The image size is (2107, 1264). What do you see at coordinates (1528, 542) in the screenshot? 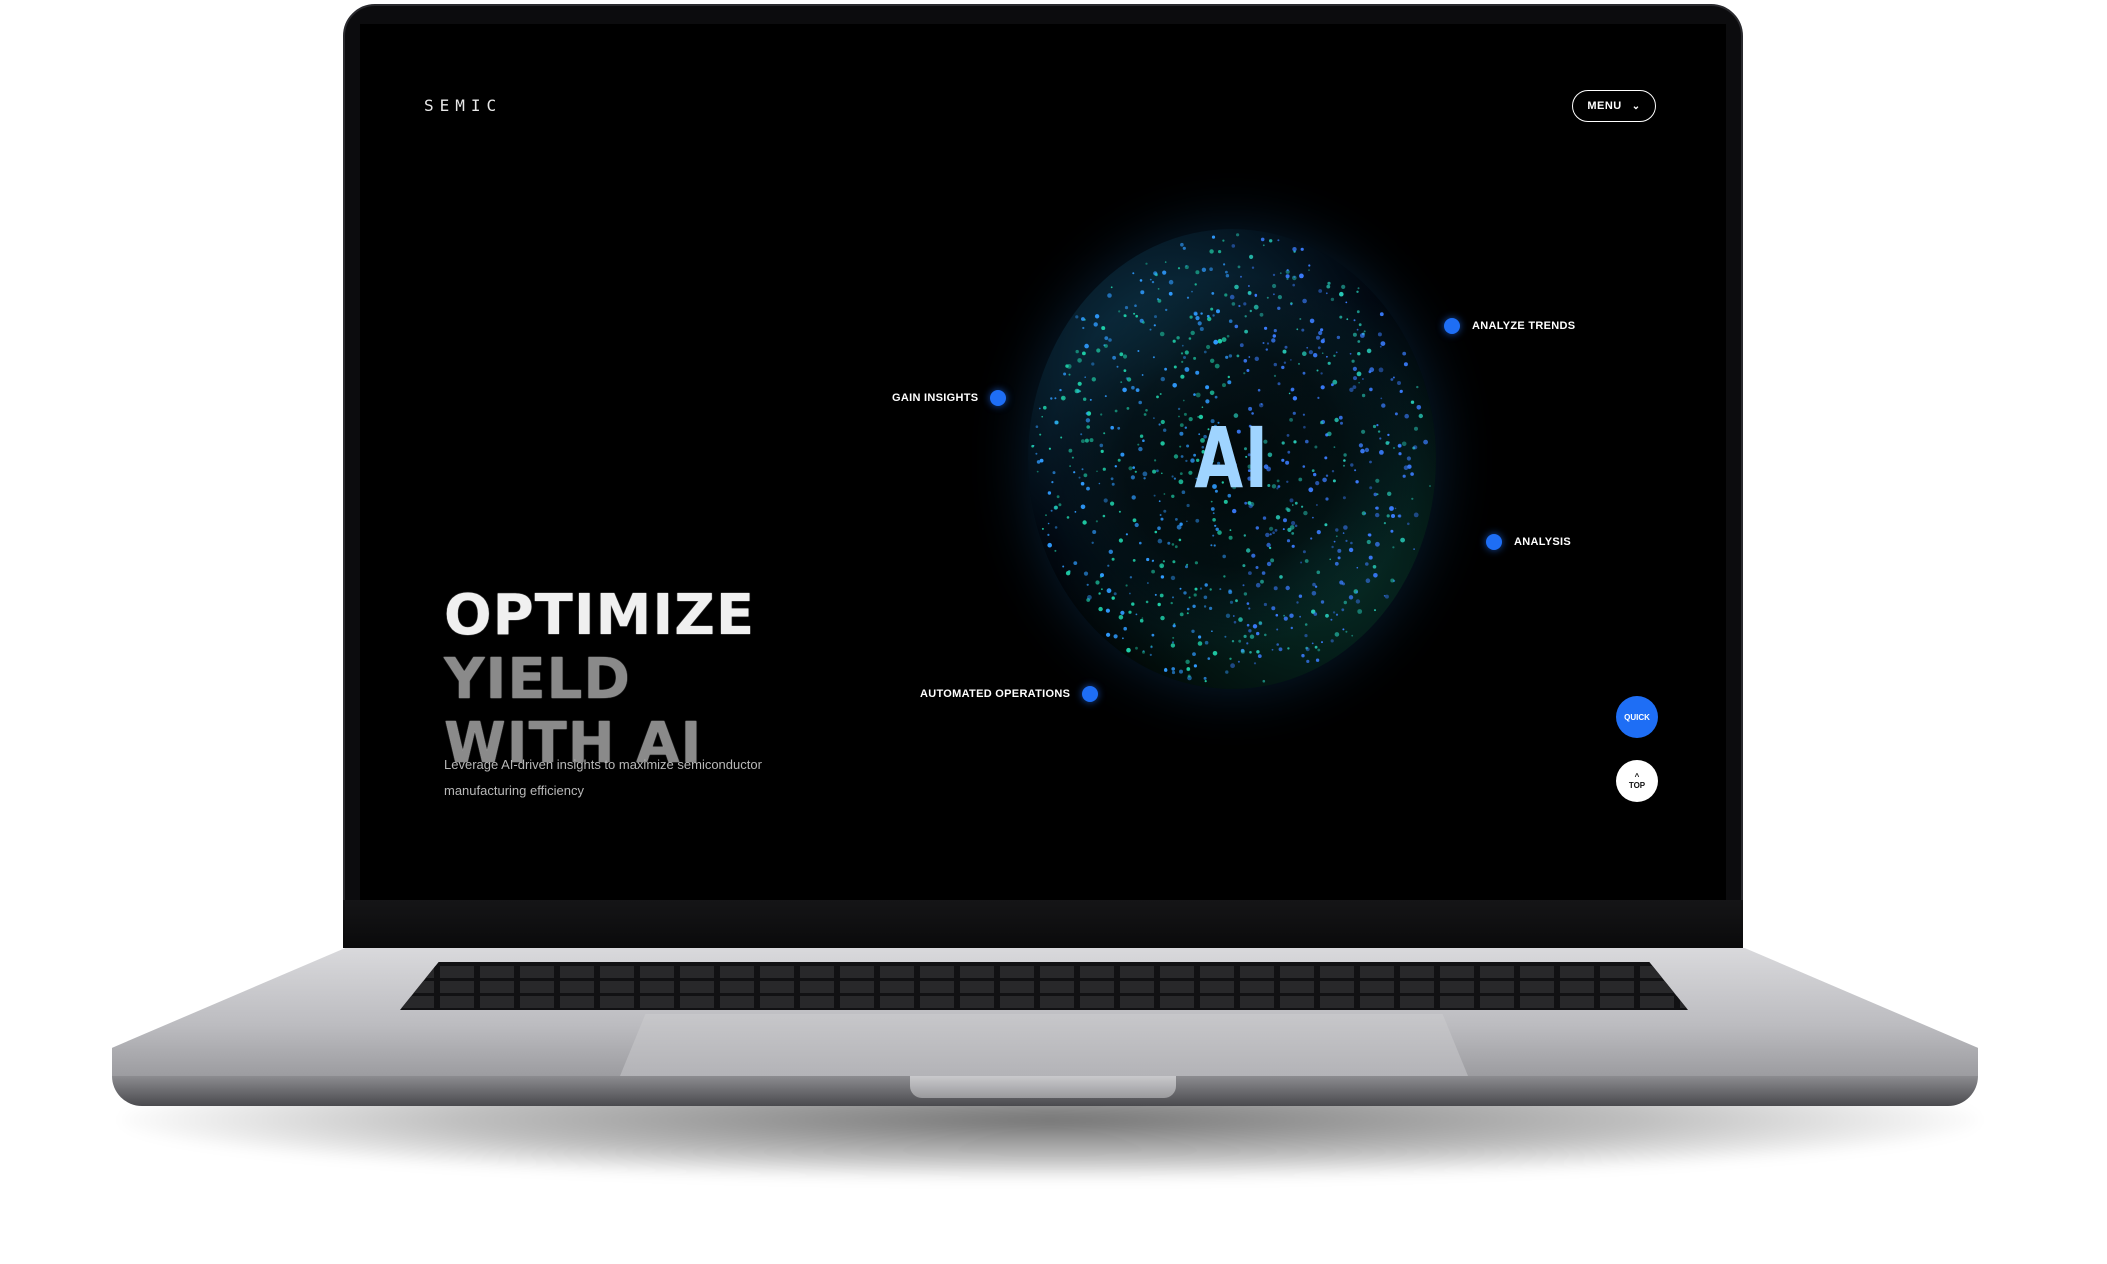
I see `node-analysis: ANALYSIS` at bounding box center [1528, 542].